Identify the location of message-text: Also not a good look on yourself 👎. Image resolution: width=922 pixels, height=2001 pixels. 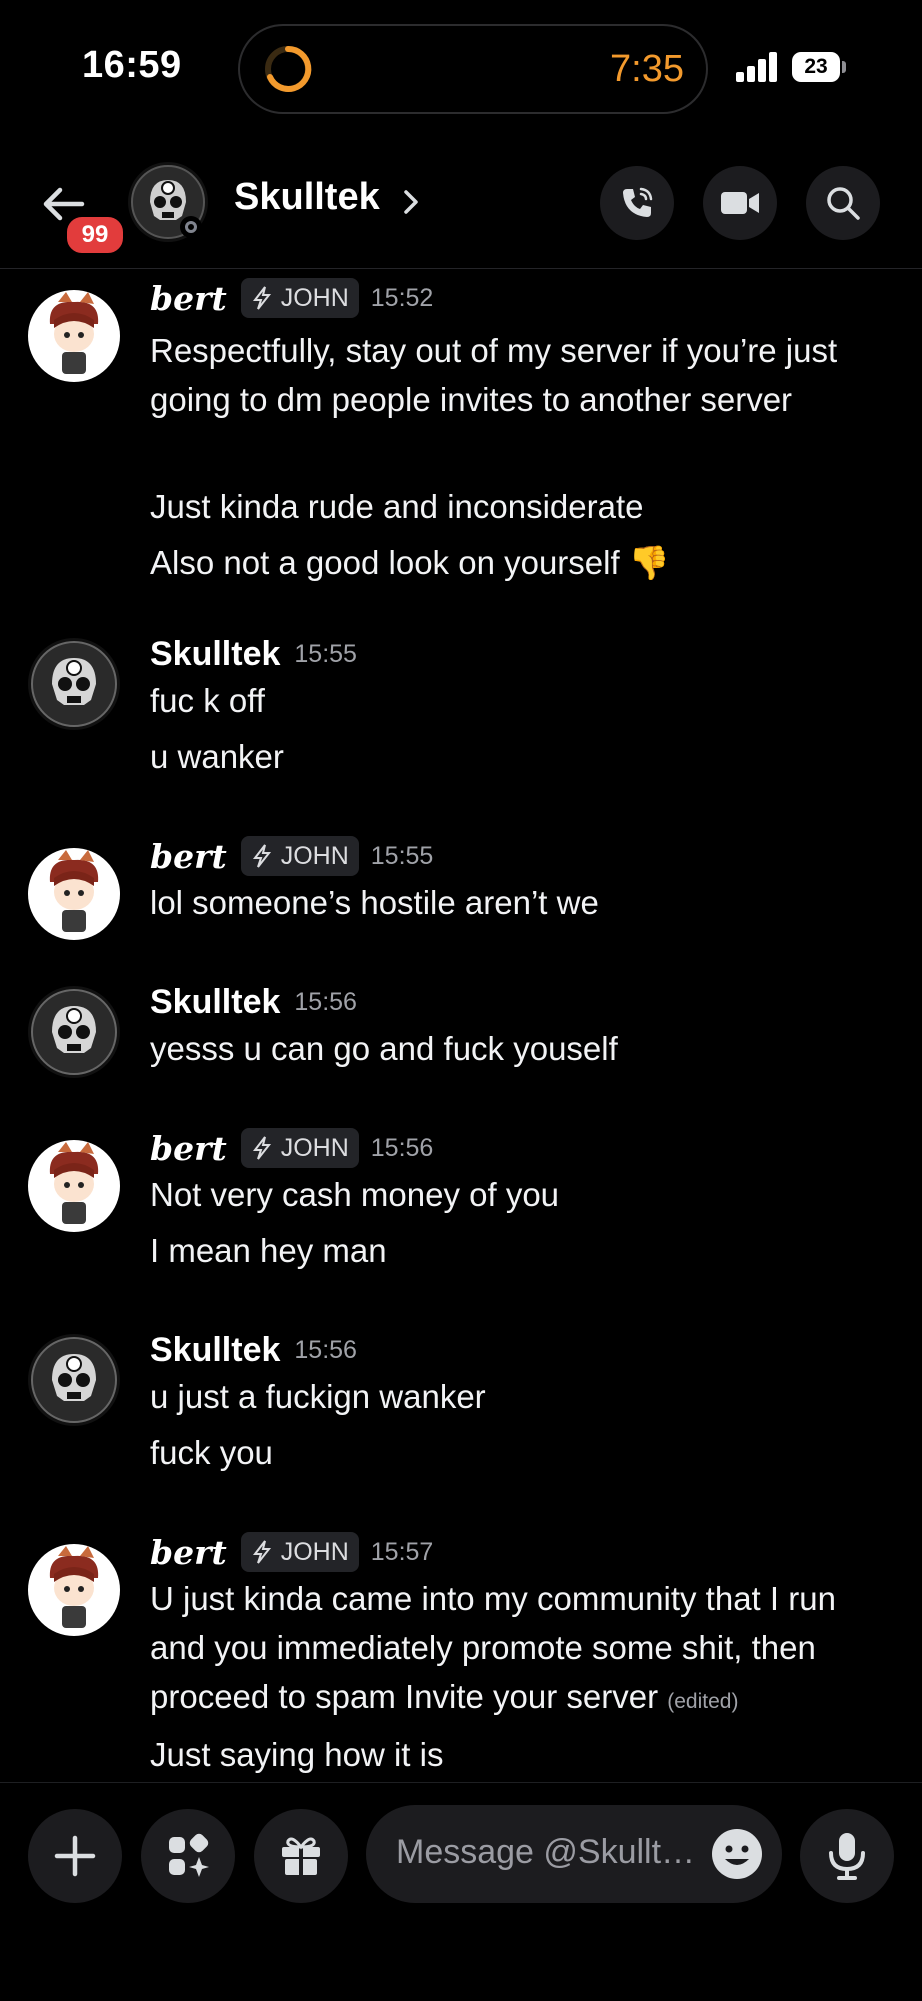
(410, 562).